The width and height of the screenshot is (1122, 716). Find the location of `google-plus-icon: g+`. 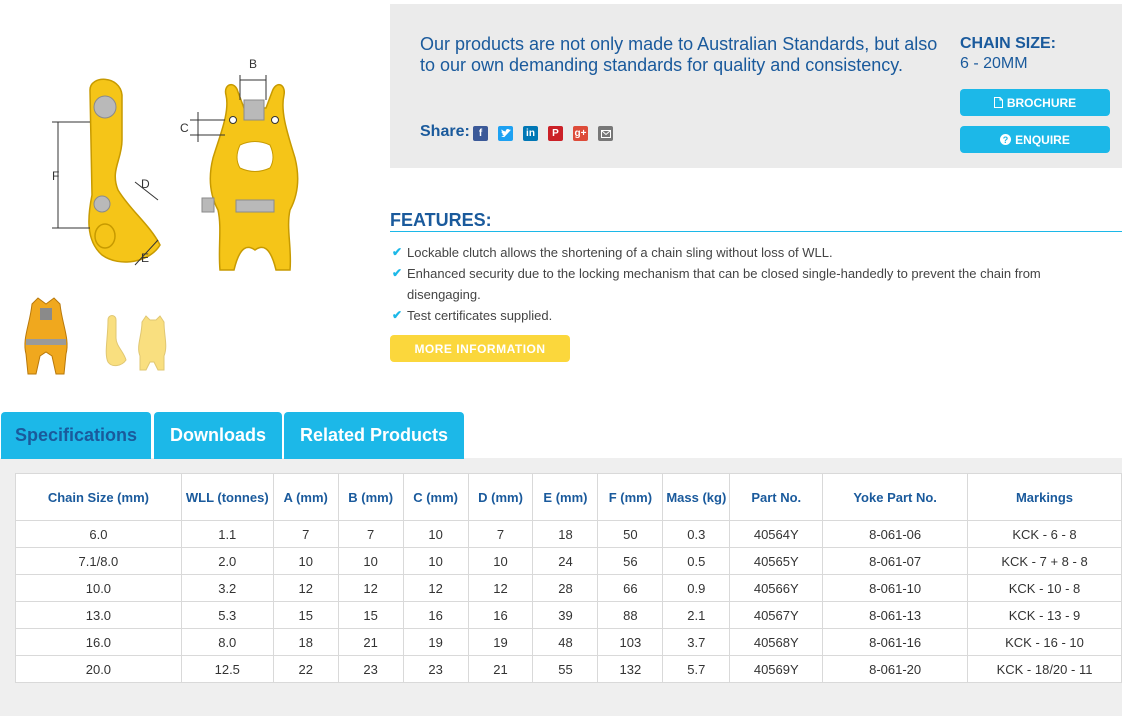

google-plus-icon: g+ is located at coordinates (580, 133).